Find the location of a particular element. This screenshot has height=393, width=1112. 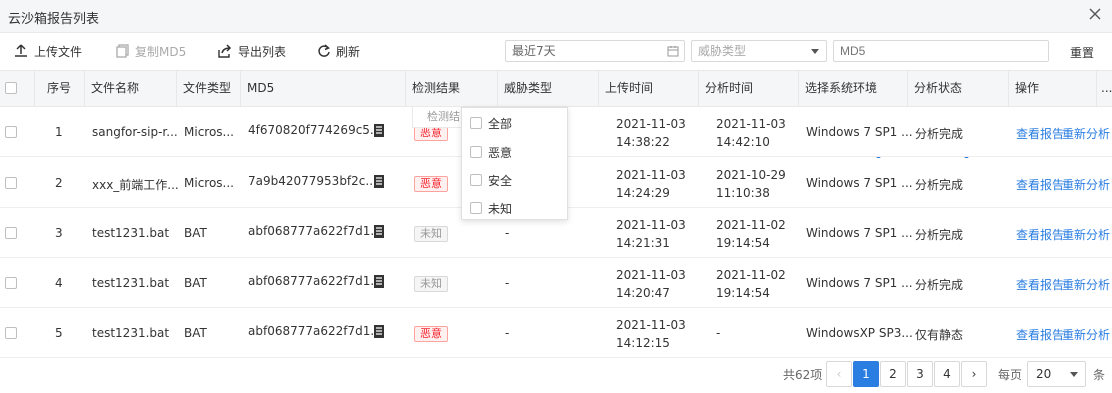

upload-button: 上传文件 is located at coordinates (48, 51).